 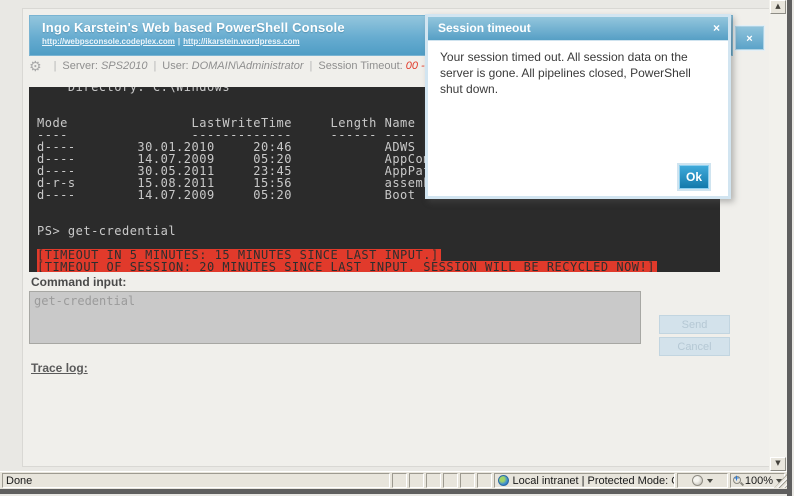 What do you see at coordinates (694, 346) in the screenshot?
I see `cancel-button: Cancel` at bounding box center [694, 346].